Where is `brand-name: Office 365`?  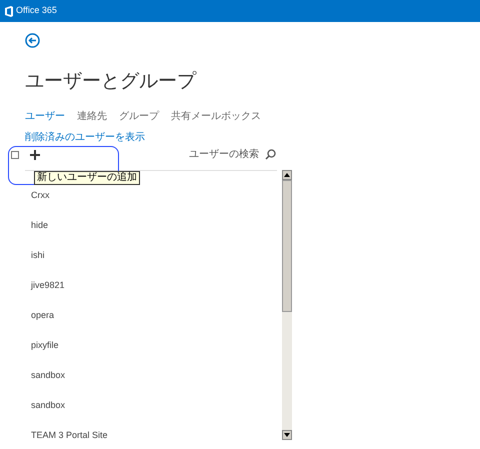 brand-name: Office 365 is located at coordinates (36, 11).